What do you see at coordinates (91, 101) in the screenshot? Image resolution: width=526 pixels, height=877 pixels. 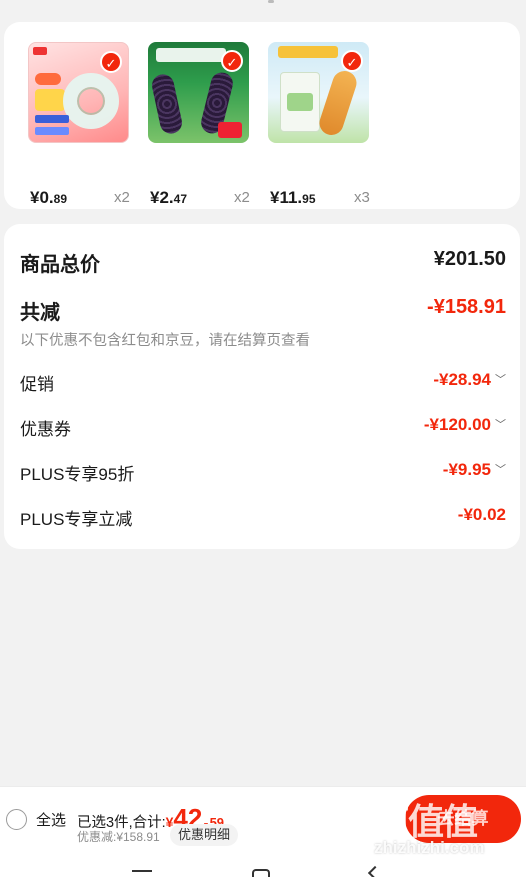 I see `tape-roll` at bounding box center [91, 101].